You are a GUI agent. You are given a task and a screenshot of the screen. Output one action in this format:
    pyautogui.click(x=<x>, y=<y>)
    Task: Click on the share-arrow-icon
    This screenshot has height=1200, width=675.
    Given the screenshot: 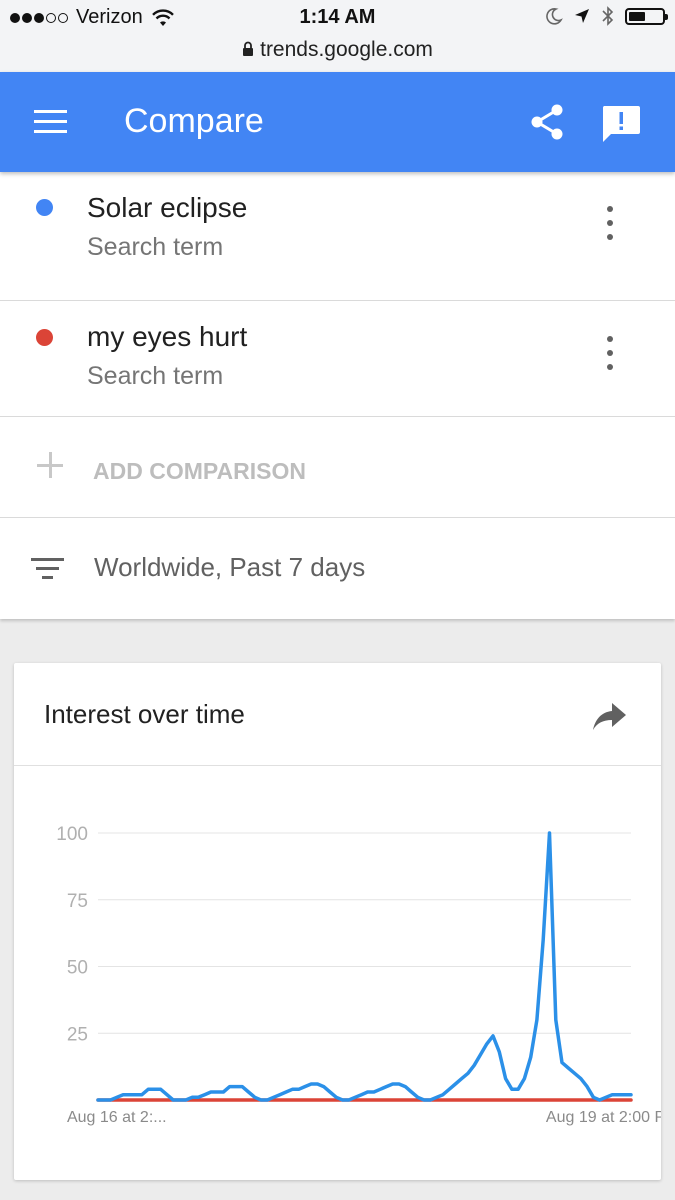 What is the action you would take?
    pyautogui.click(x=610, y=716)
    